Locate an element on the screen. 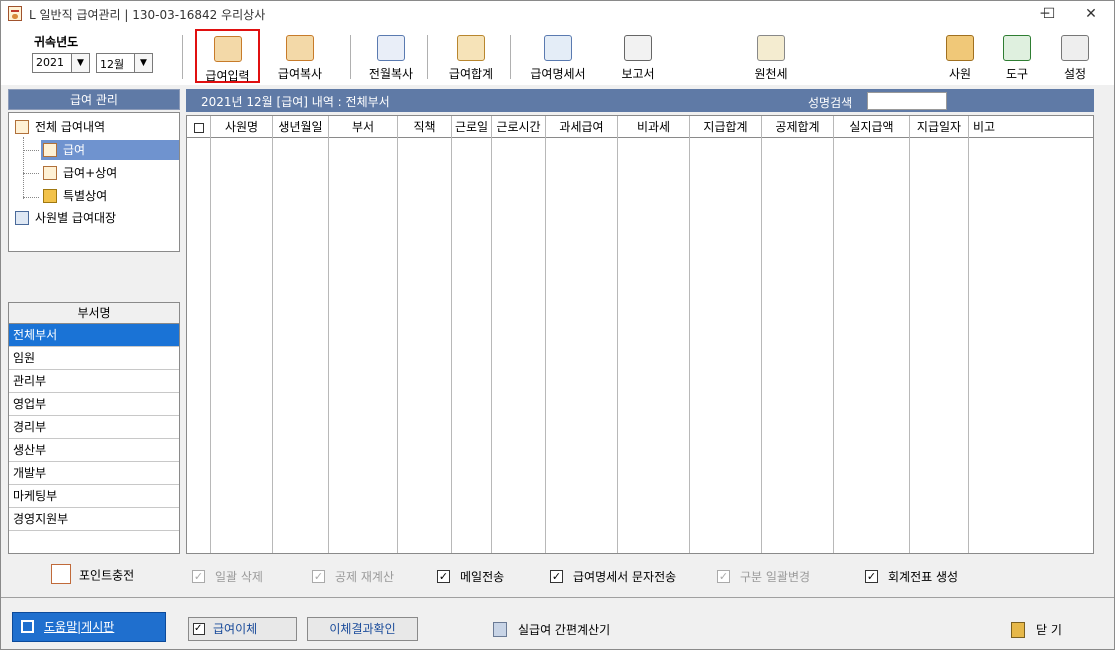  tree-node-all-pay: 전체 급여내역 is located at coordinates (60, 127).